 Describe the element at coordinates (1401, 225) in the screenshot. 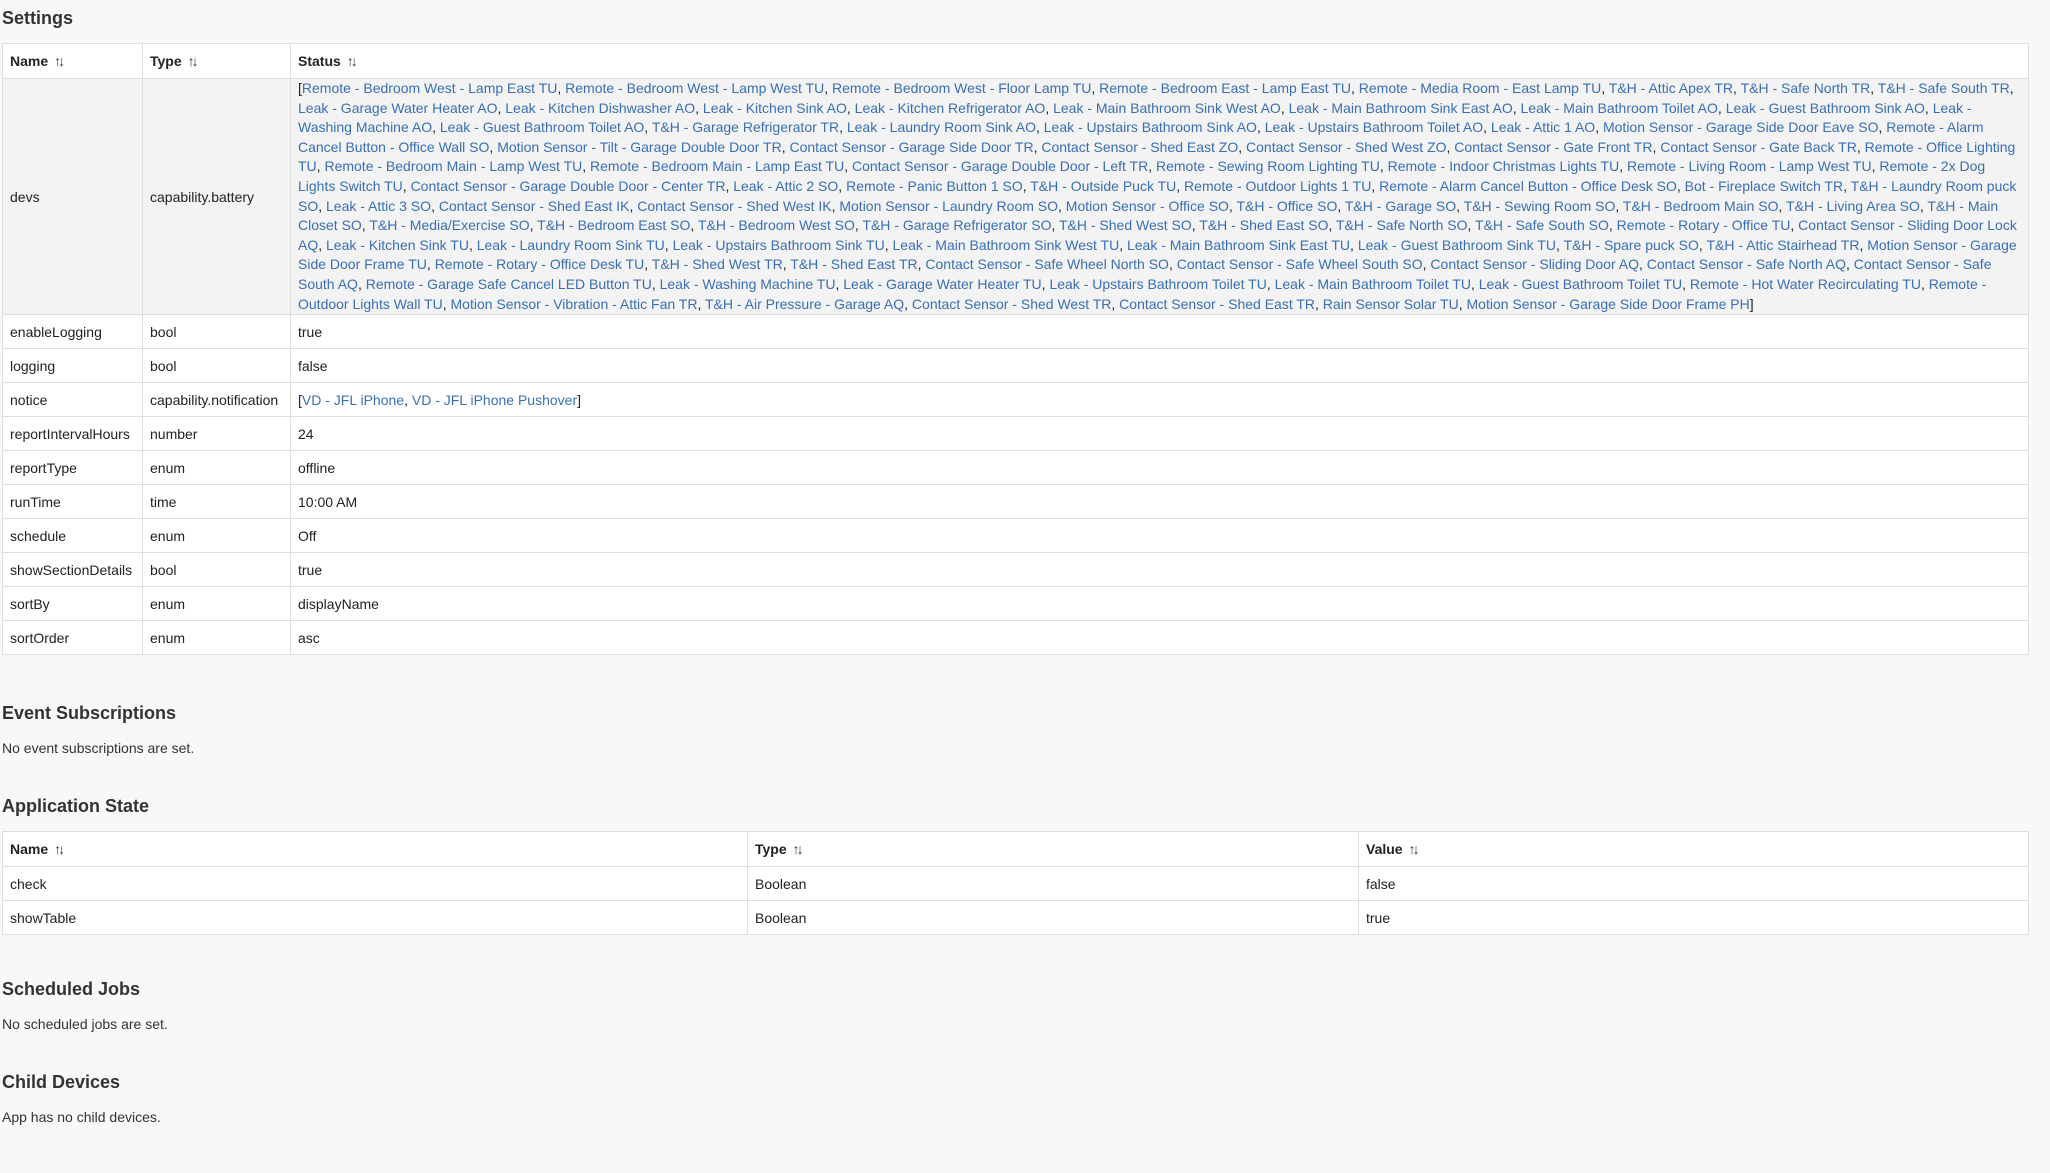

I see `device-link: T&H - Safe North SO` at that location.